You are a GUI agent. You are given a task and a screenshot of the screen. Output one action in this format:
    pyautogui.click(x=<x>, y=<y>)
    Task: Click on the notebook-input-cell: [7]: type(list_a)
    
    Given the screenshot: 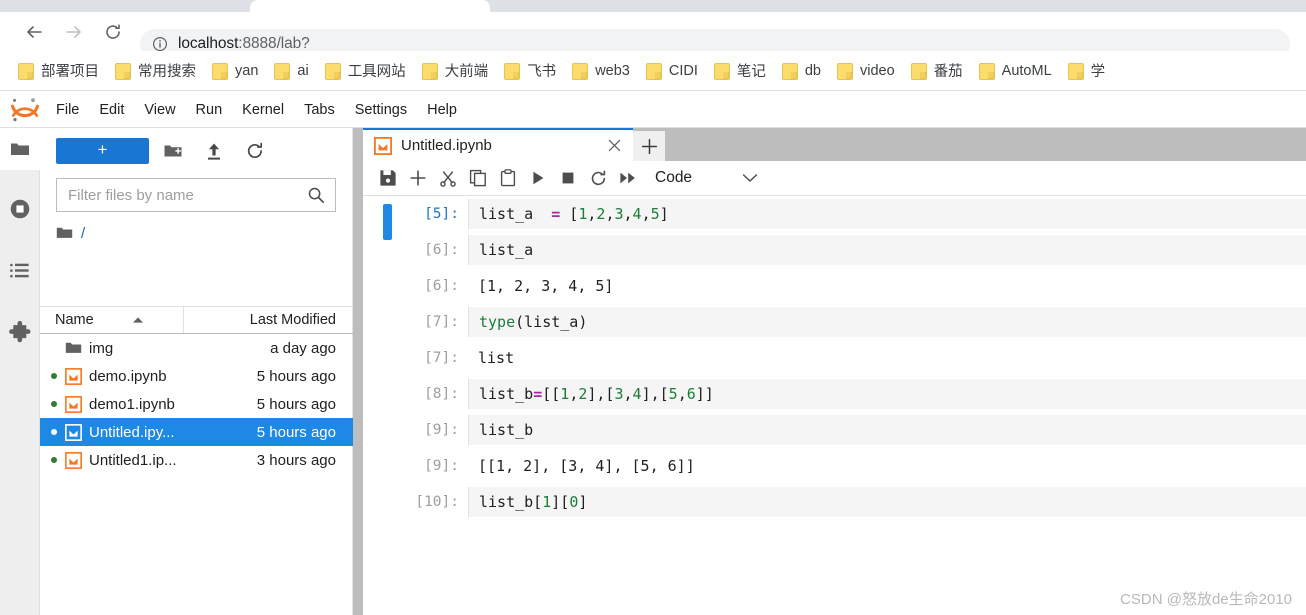 What is the action you would take?
    pyautogui.click(x=834, y=322)
    